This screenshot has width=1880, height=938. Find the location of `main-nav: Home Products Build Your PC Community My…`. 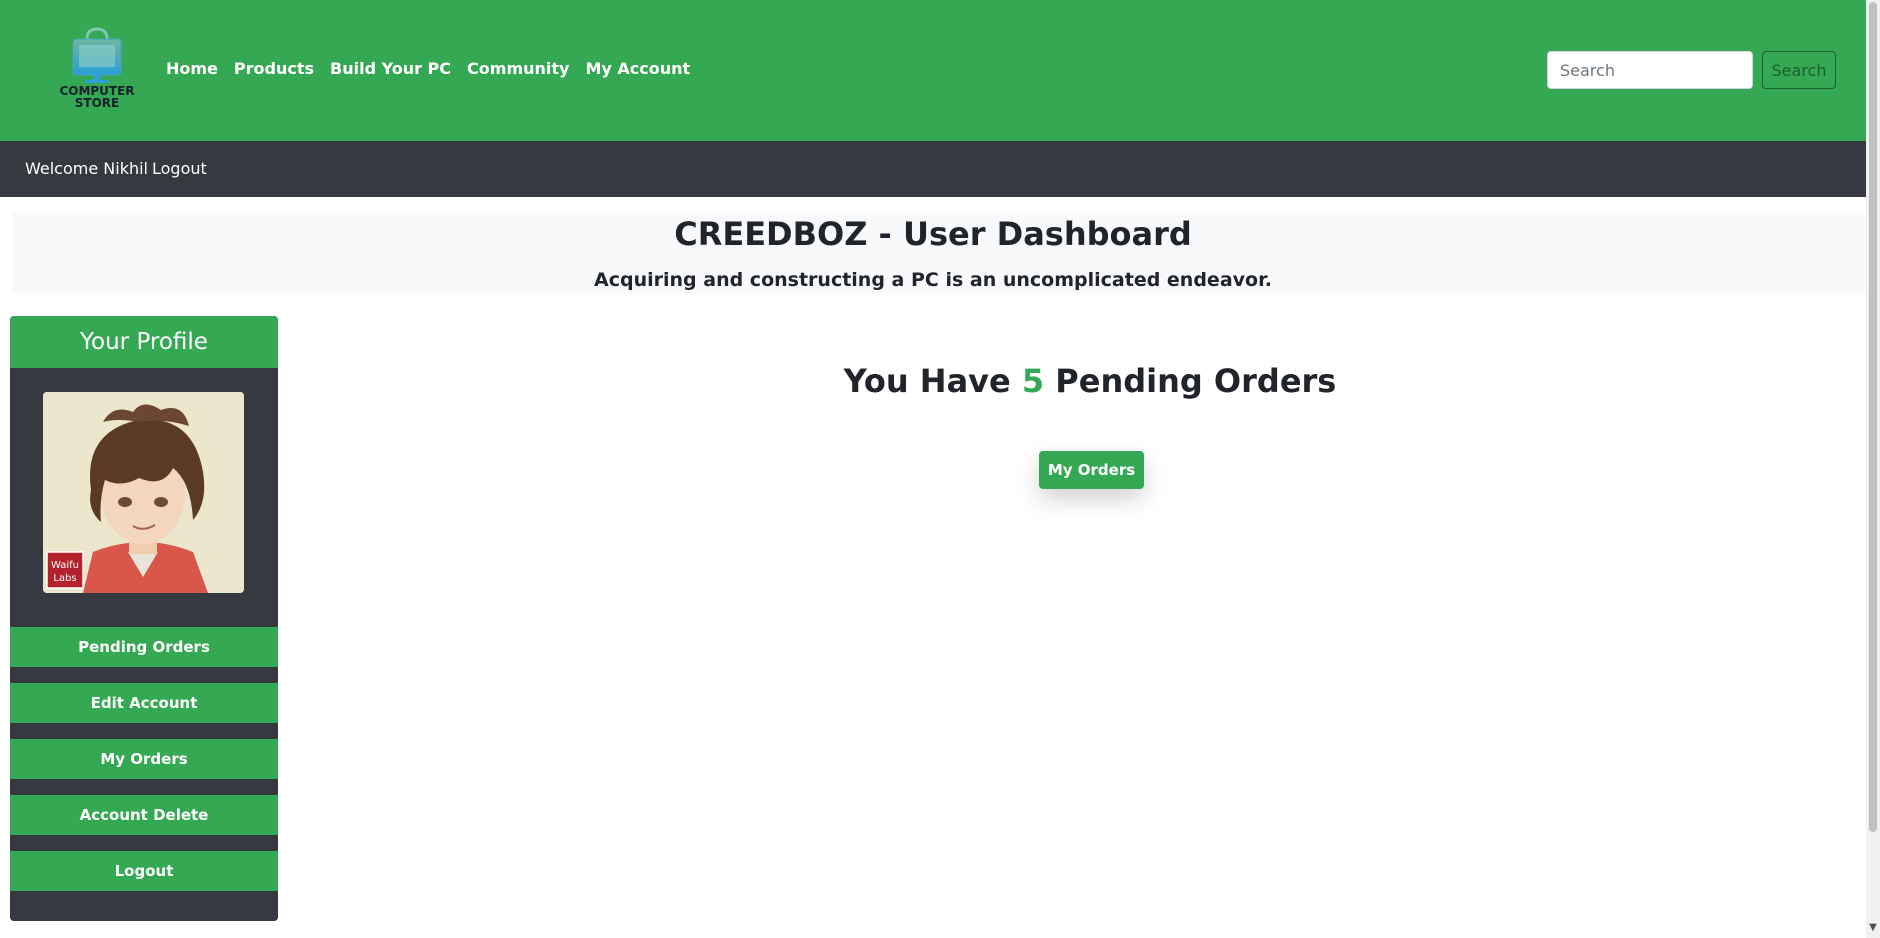

main-nav: Home Products Build Your PC Community My… is located at coordinates (436, 68).